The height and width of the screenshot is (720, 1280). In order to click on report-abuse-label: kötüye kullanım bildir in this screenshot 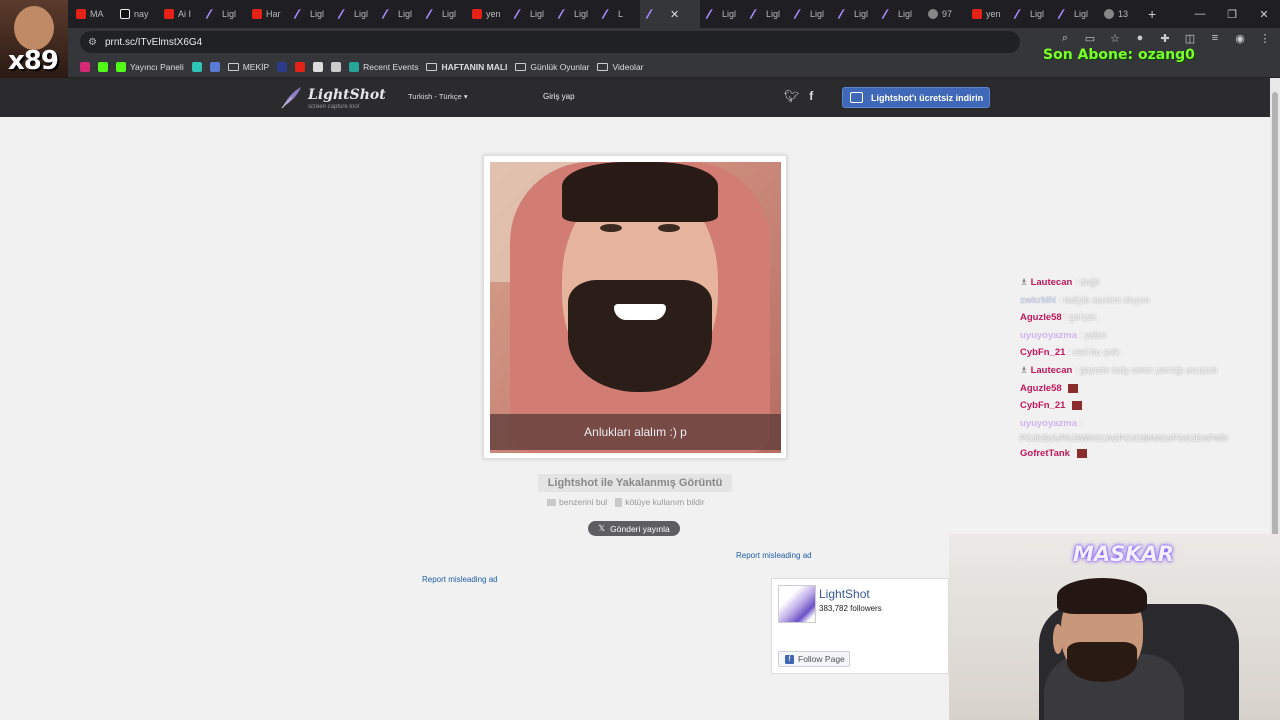, I will do `click(665, 502)`.